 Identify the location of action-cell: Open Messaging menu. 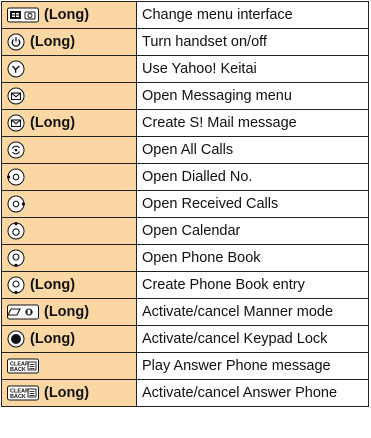
(252, 96).